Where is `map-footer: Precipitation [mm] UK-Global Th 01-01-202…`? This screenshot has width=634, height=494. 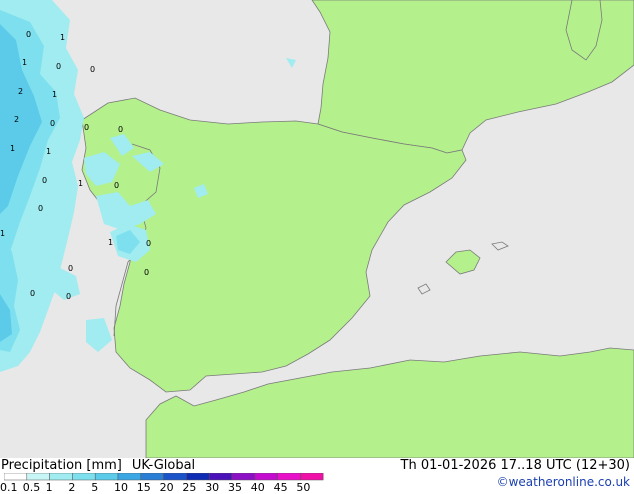
map-footer: Precipitation [mm] UK-Global Th 01-01-202… is located at coordinates (317, 476).